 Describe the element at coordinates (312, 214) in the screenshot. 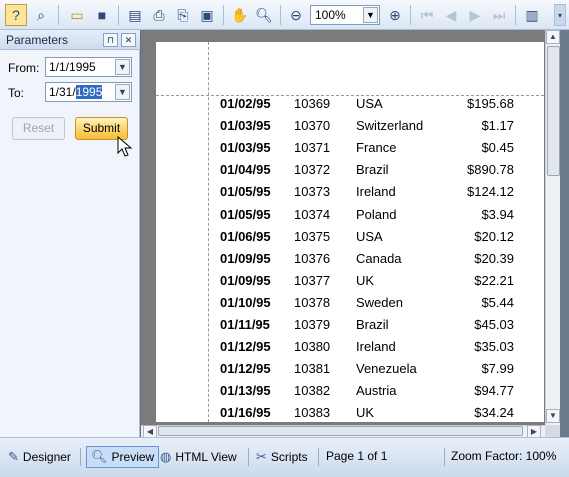

I see `row-id: 10374` at that location.